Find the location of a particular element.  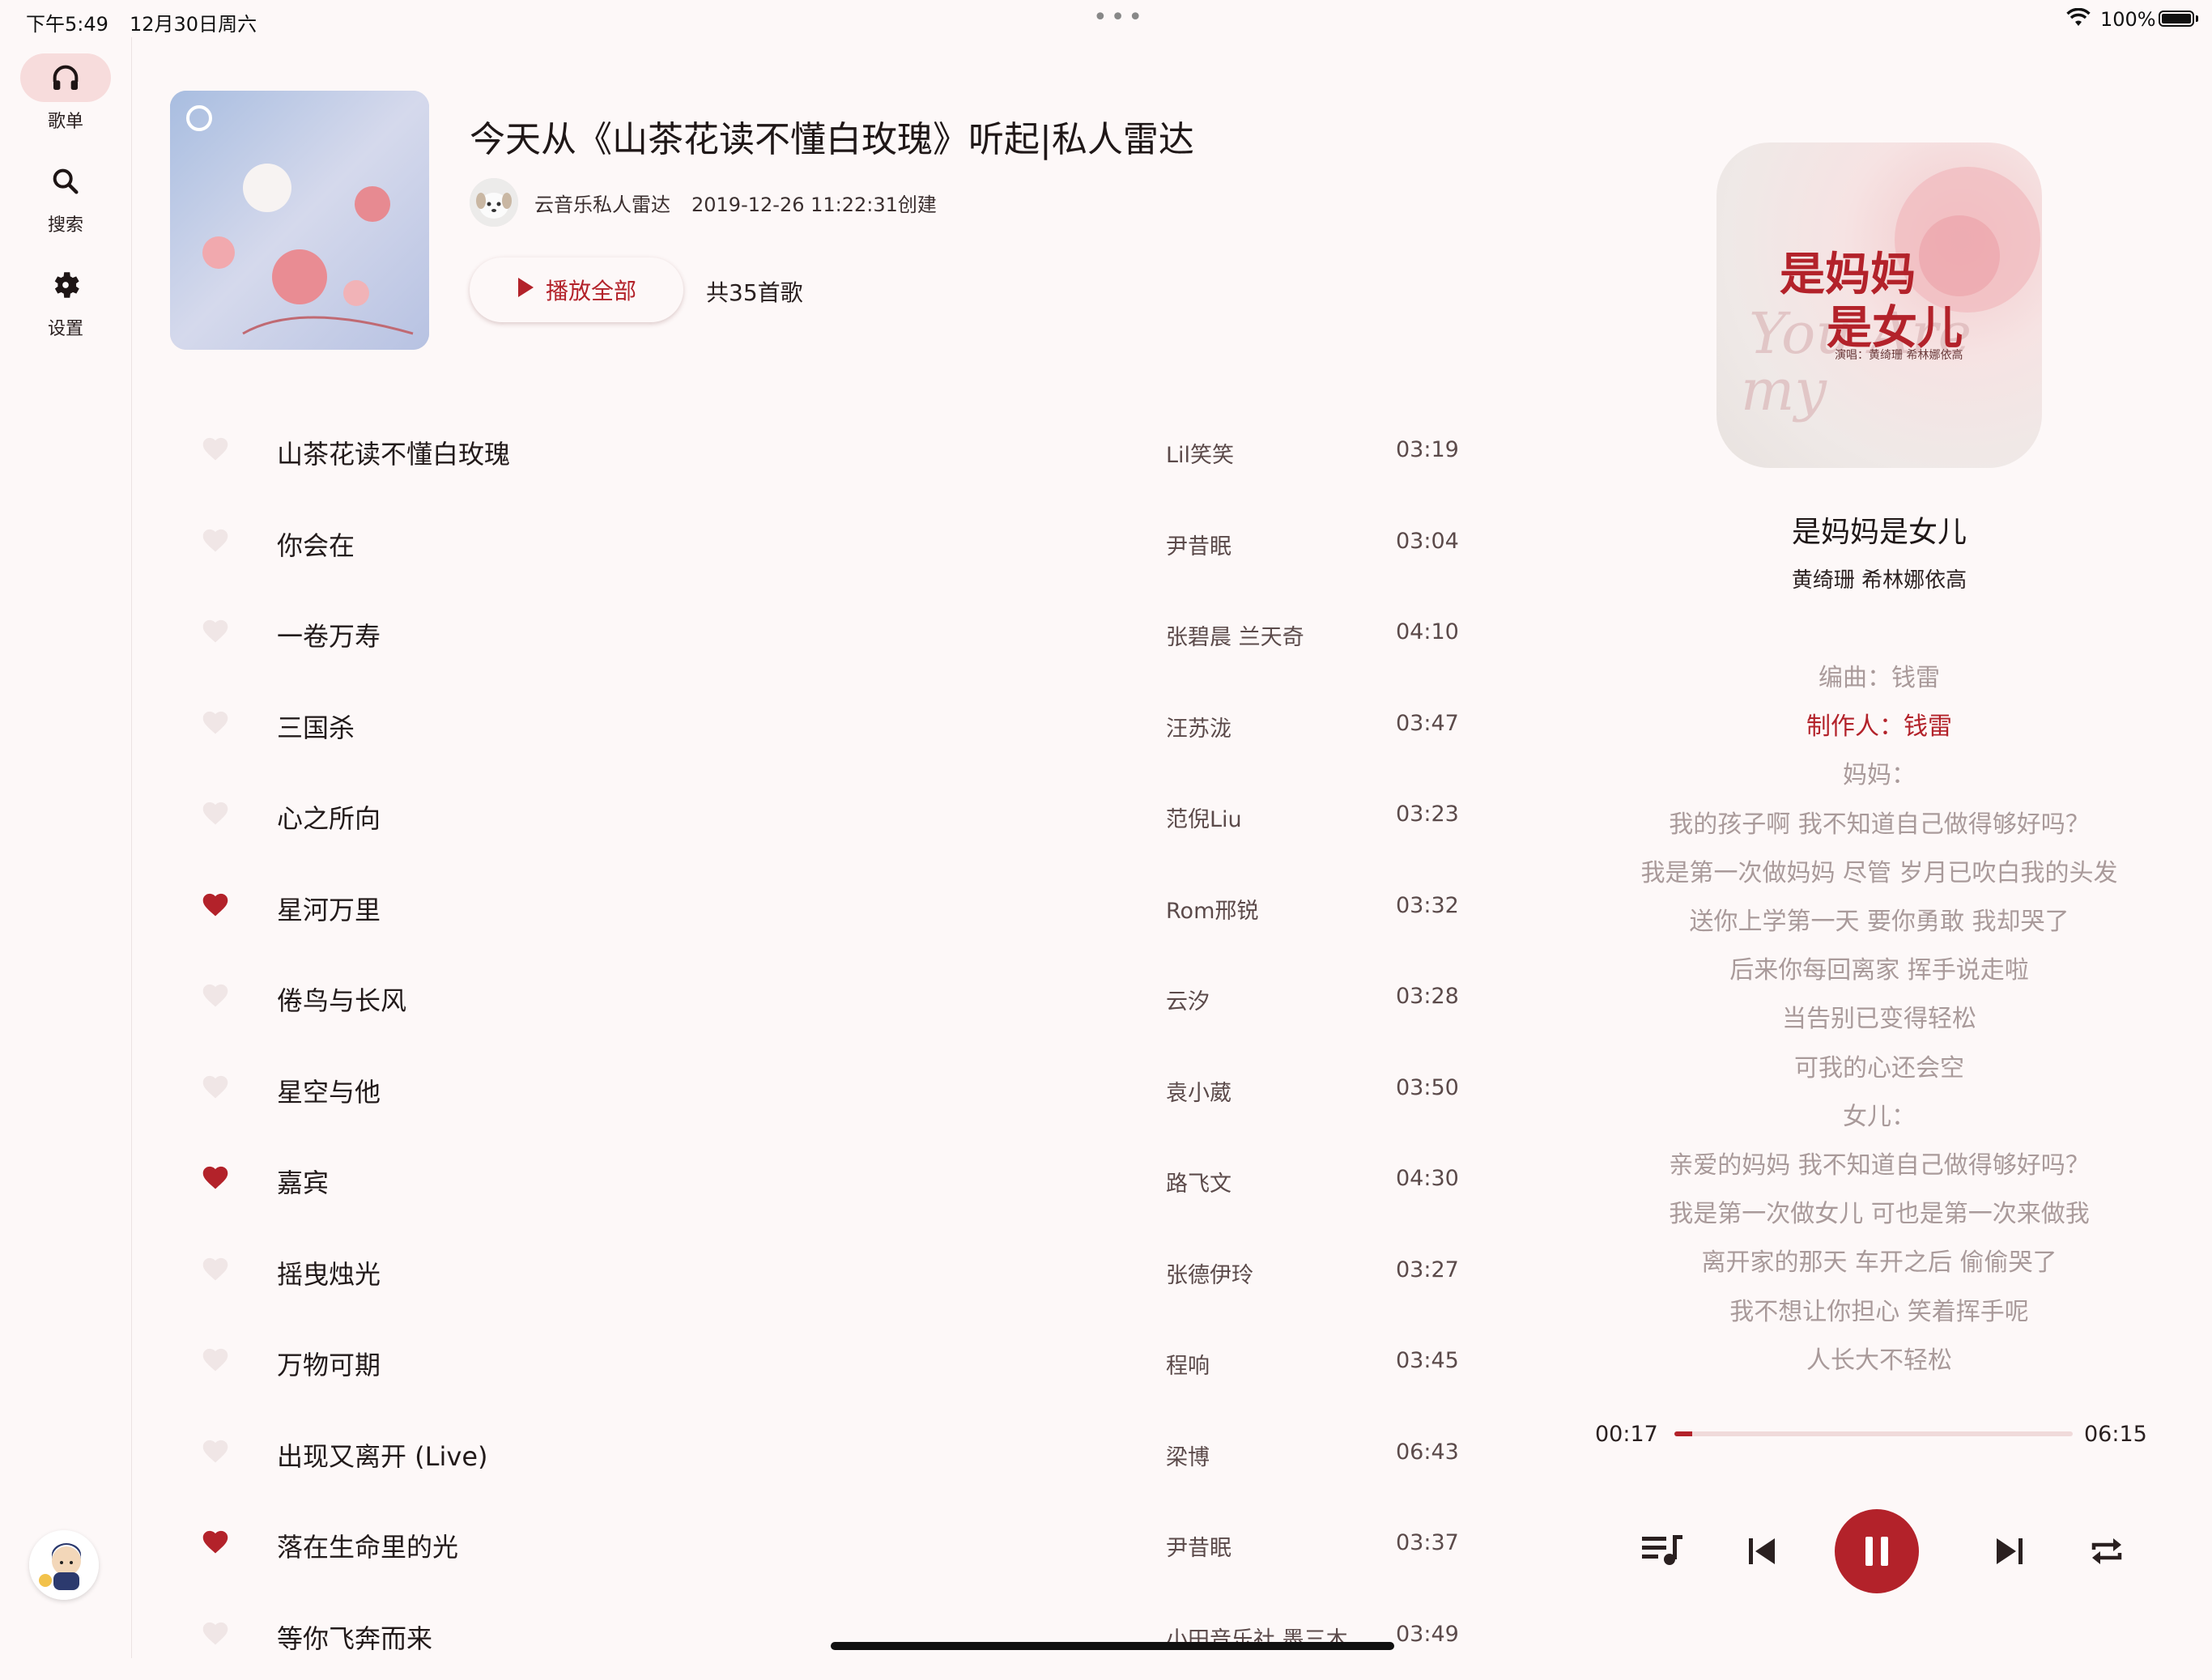

track-row: 摇曳烛光 张德伊玲 03:27 is located at coordinates (826, 1270).